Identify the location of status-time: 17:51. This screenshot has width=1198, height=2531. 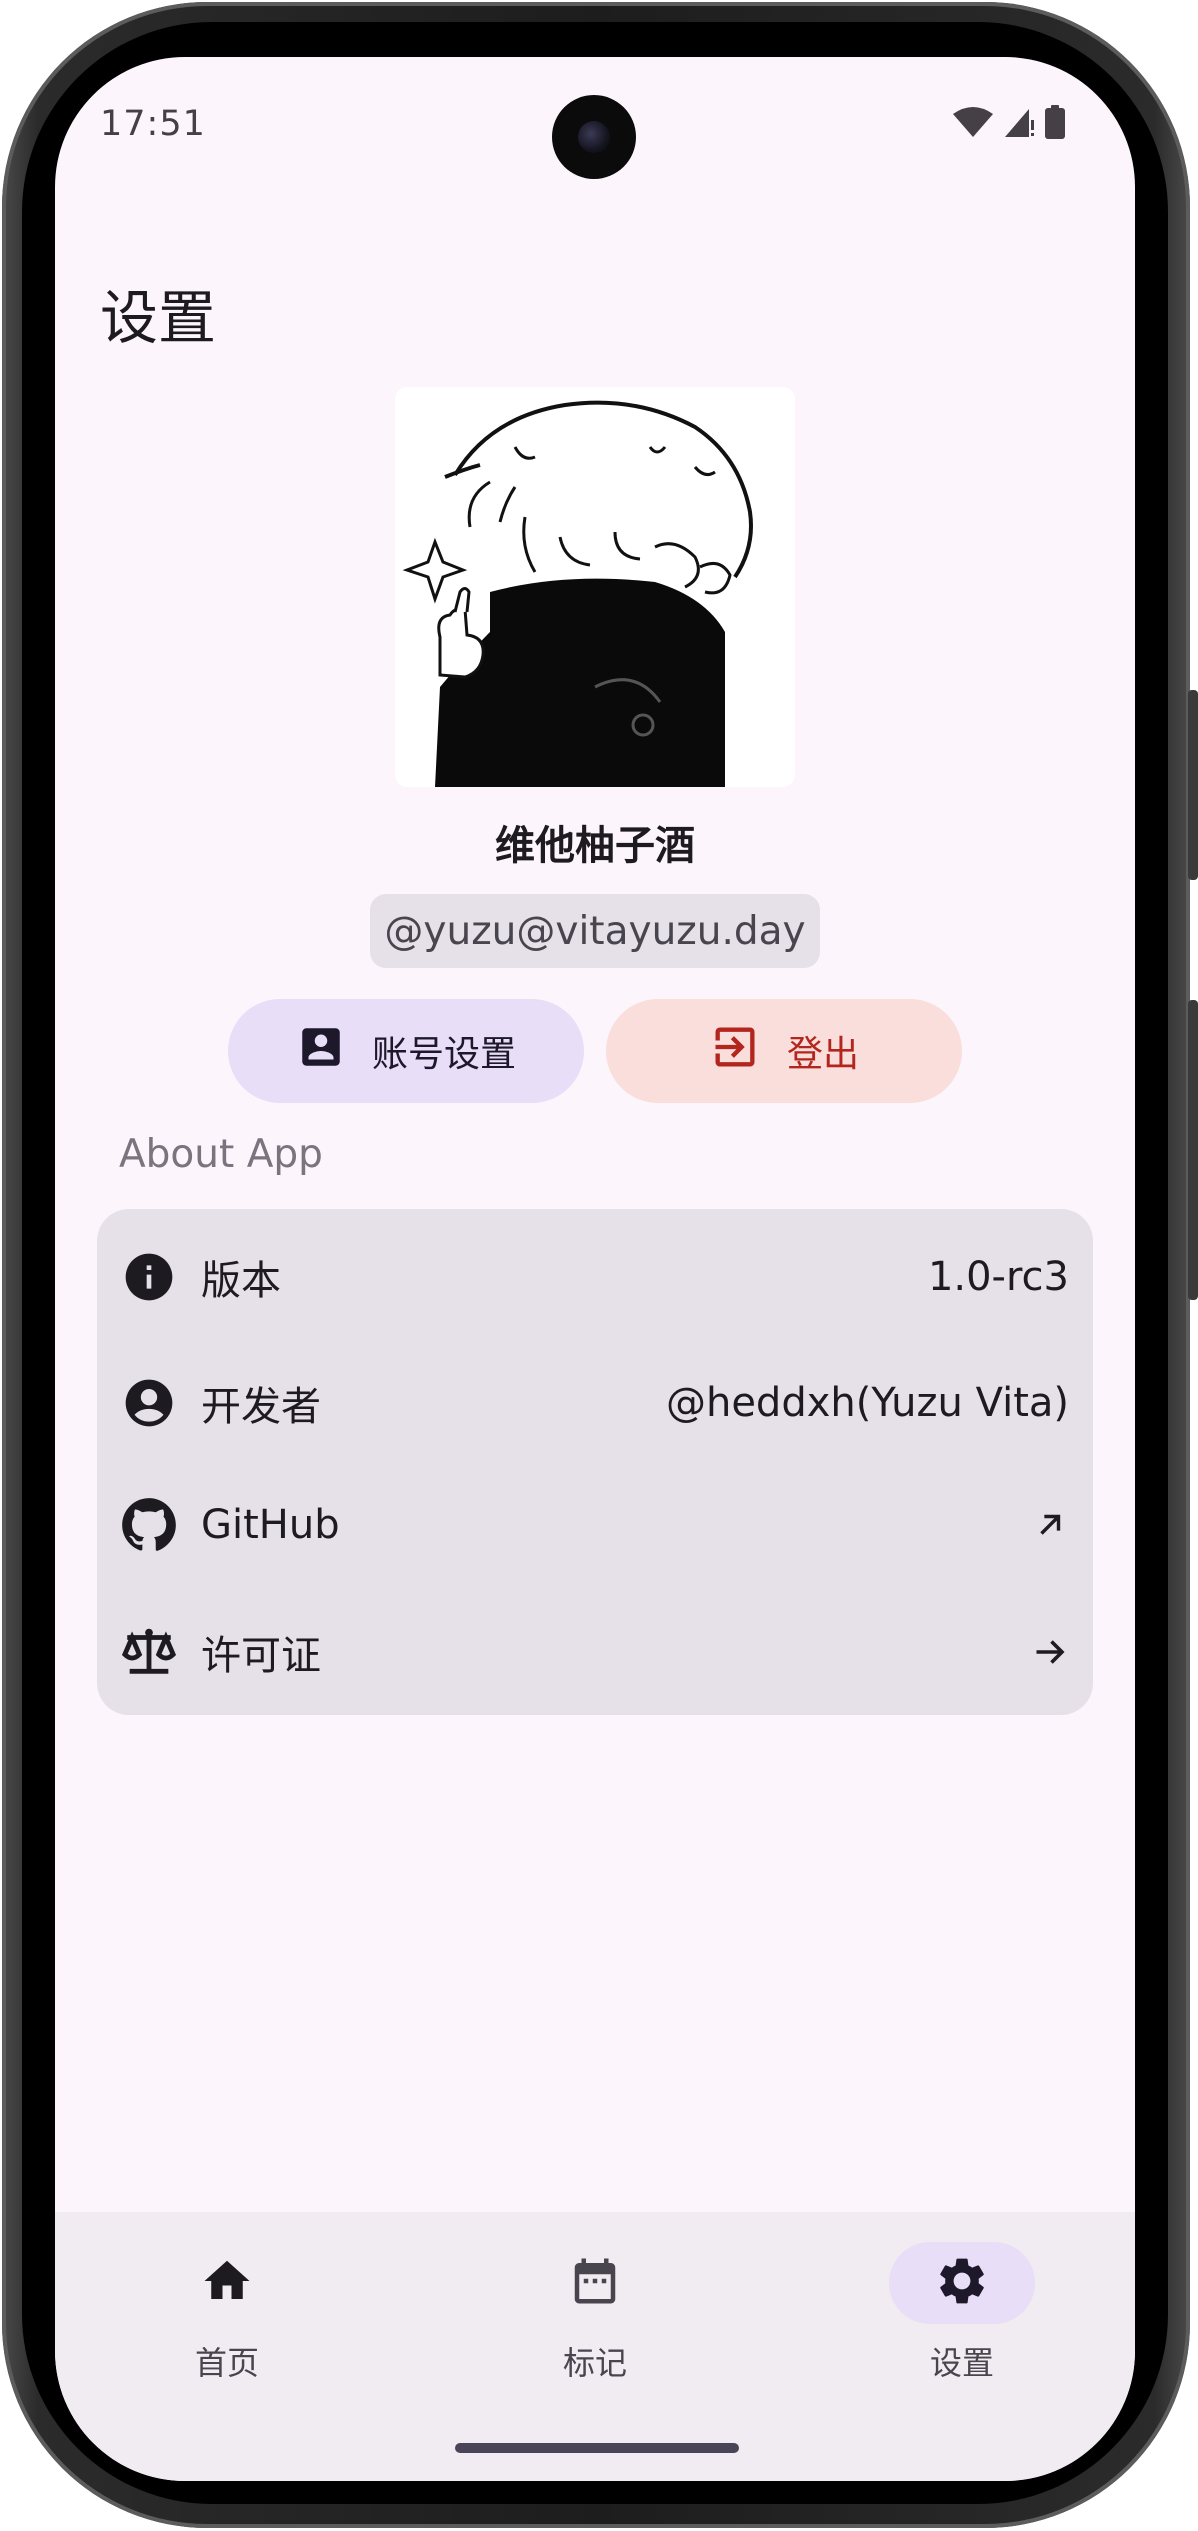
(153, 124).